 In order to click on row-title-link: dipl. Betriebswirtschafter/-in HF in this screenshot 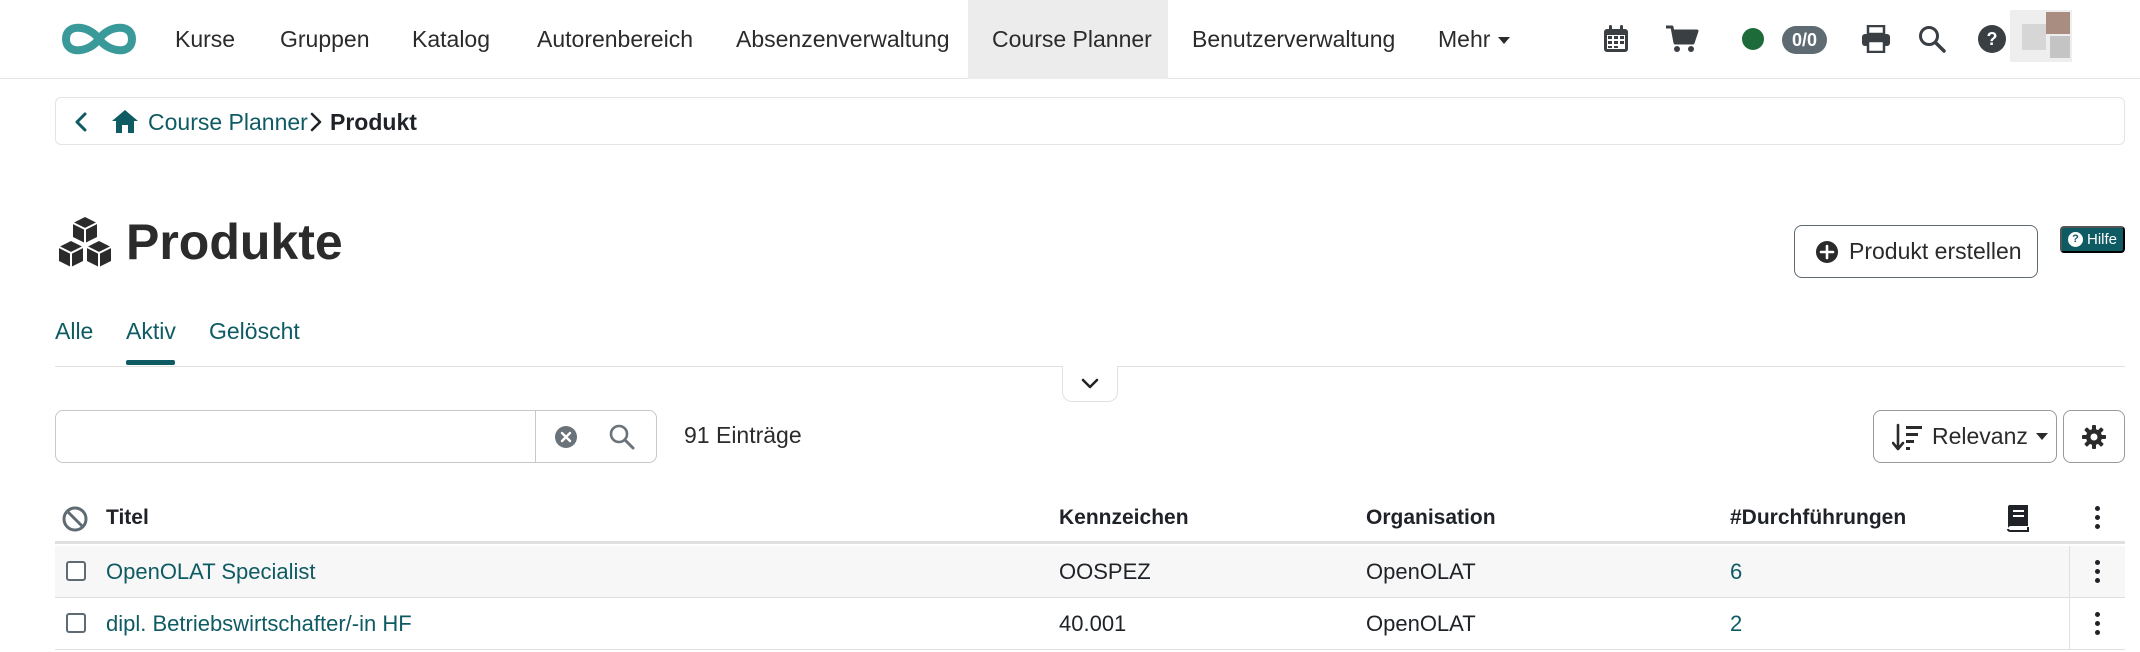, I will do `click(259, 624)`.